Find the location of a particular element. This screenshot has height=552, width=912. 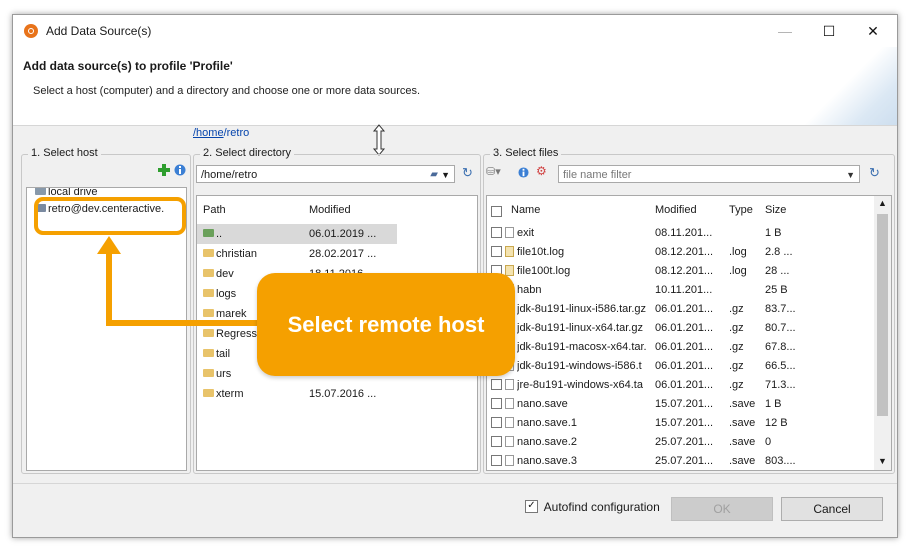

select-all-checkbox is located at coordinates (496, 211).